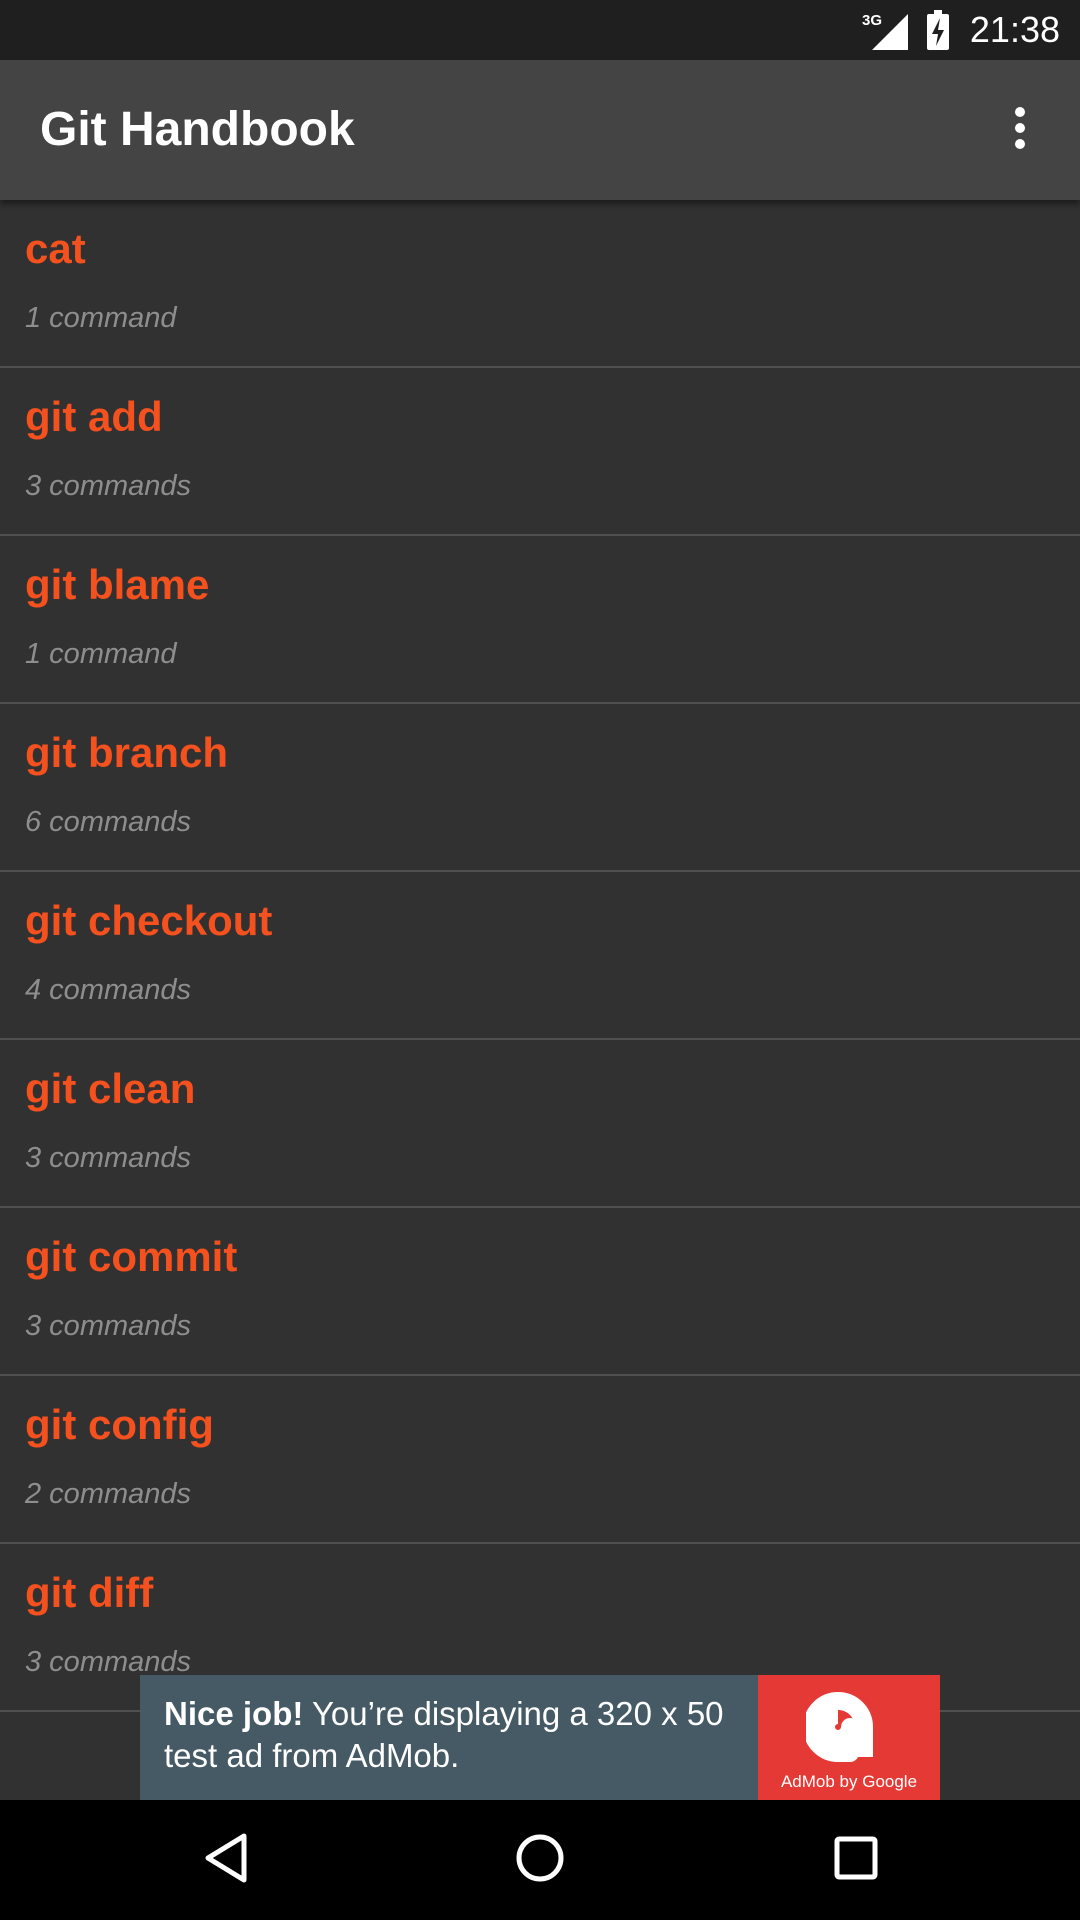  I want to click on network-type-label: 3G, so click(872, 20).